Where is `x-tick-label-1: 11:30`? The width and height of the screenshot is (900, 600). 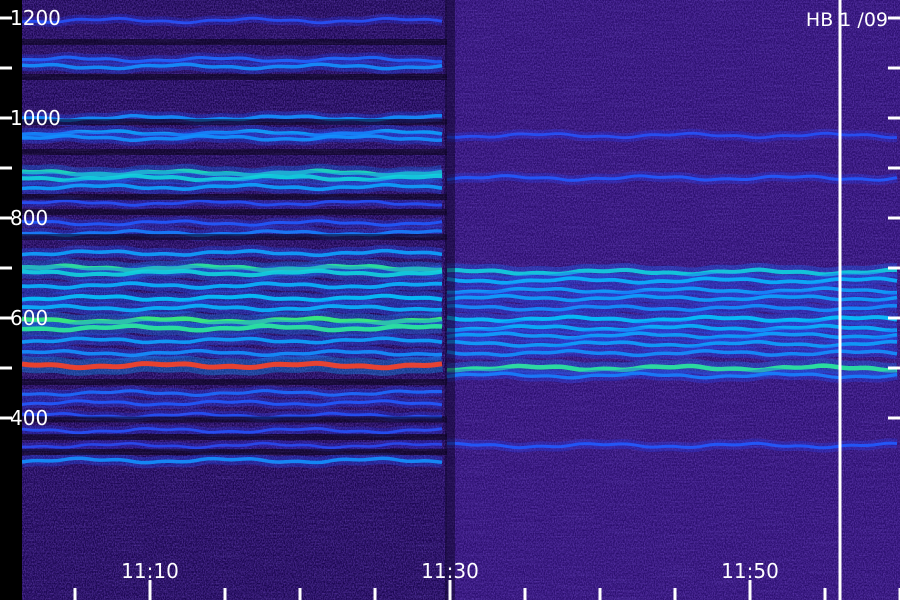 x-tick-label-1: 11:30 is located at coordinates (450, 571).